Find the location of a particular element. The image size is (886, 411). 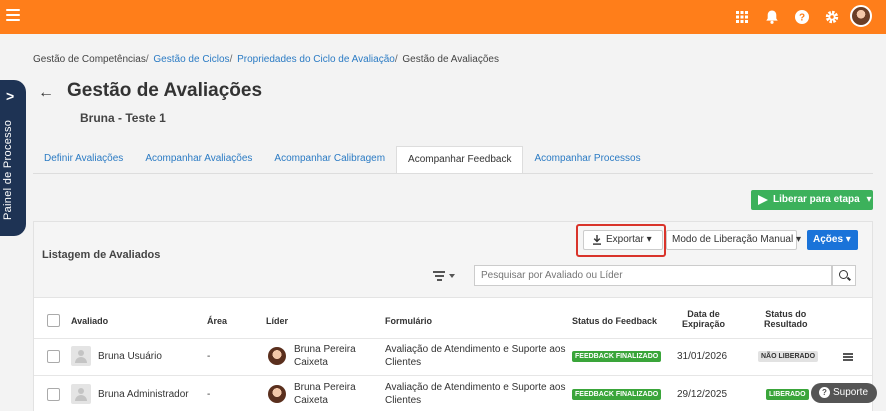

support-button: ? Suporte is located at coordinates (844, 393).